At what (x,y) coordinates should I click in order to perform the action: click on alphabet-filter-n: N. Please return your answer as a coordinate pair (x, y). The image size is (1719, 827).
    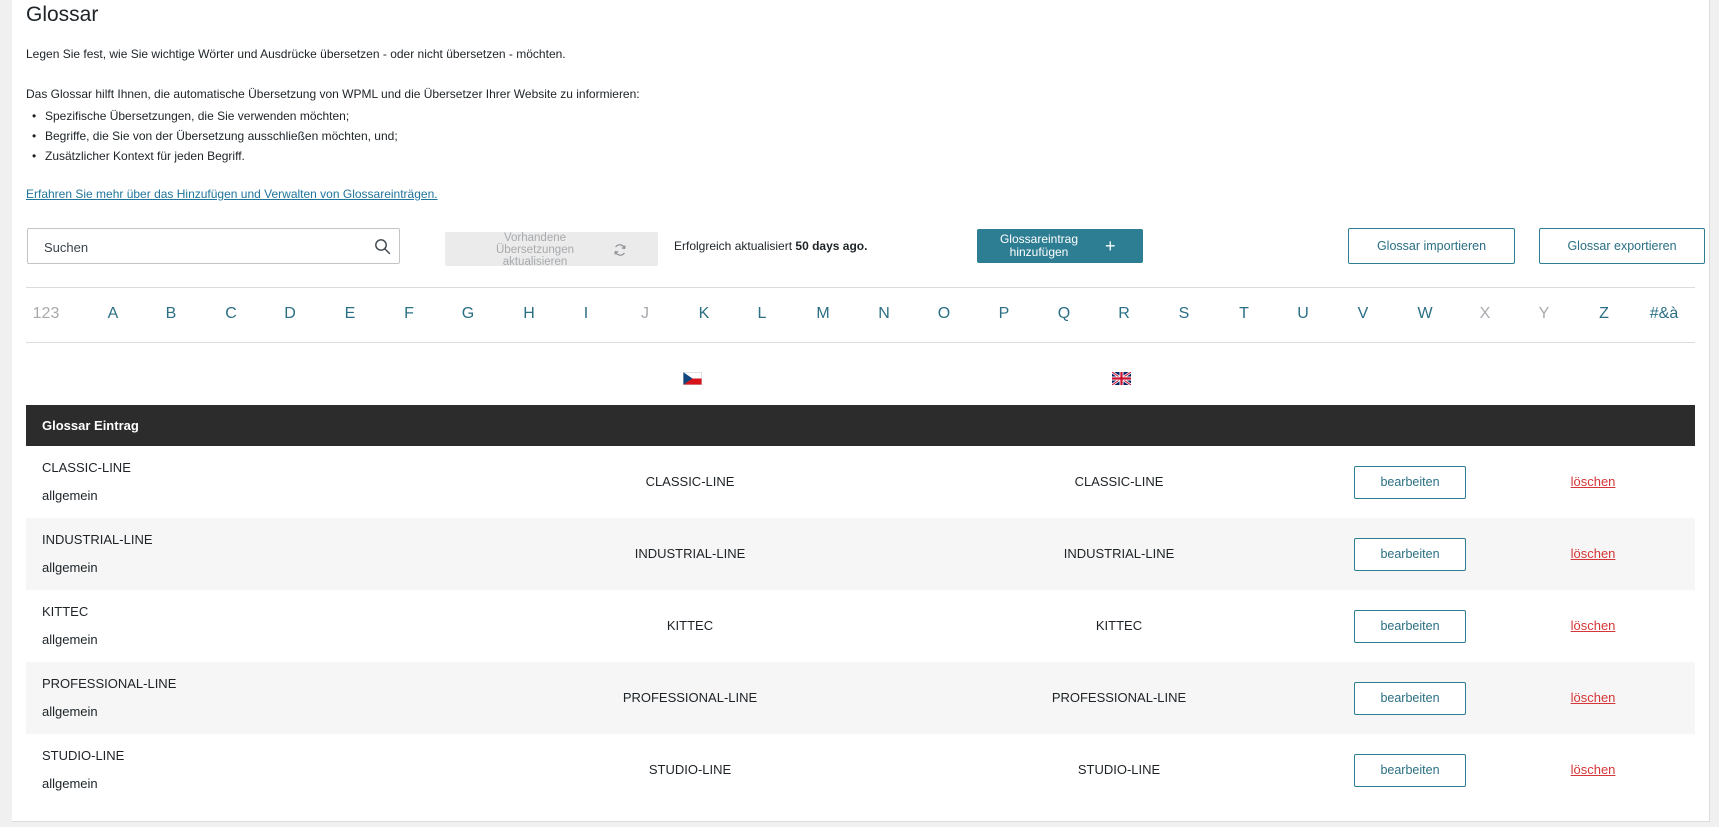
    Looking at the image, I should click on (884, 314).